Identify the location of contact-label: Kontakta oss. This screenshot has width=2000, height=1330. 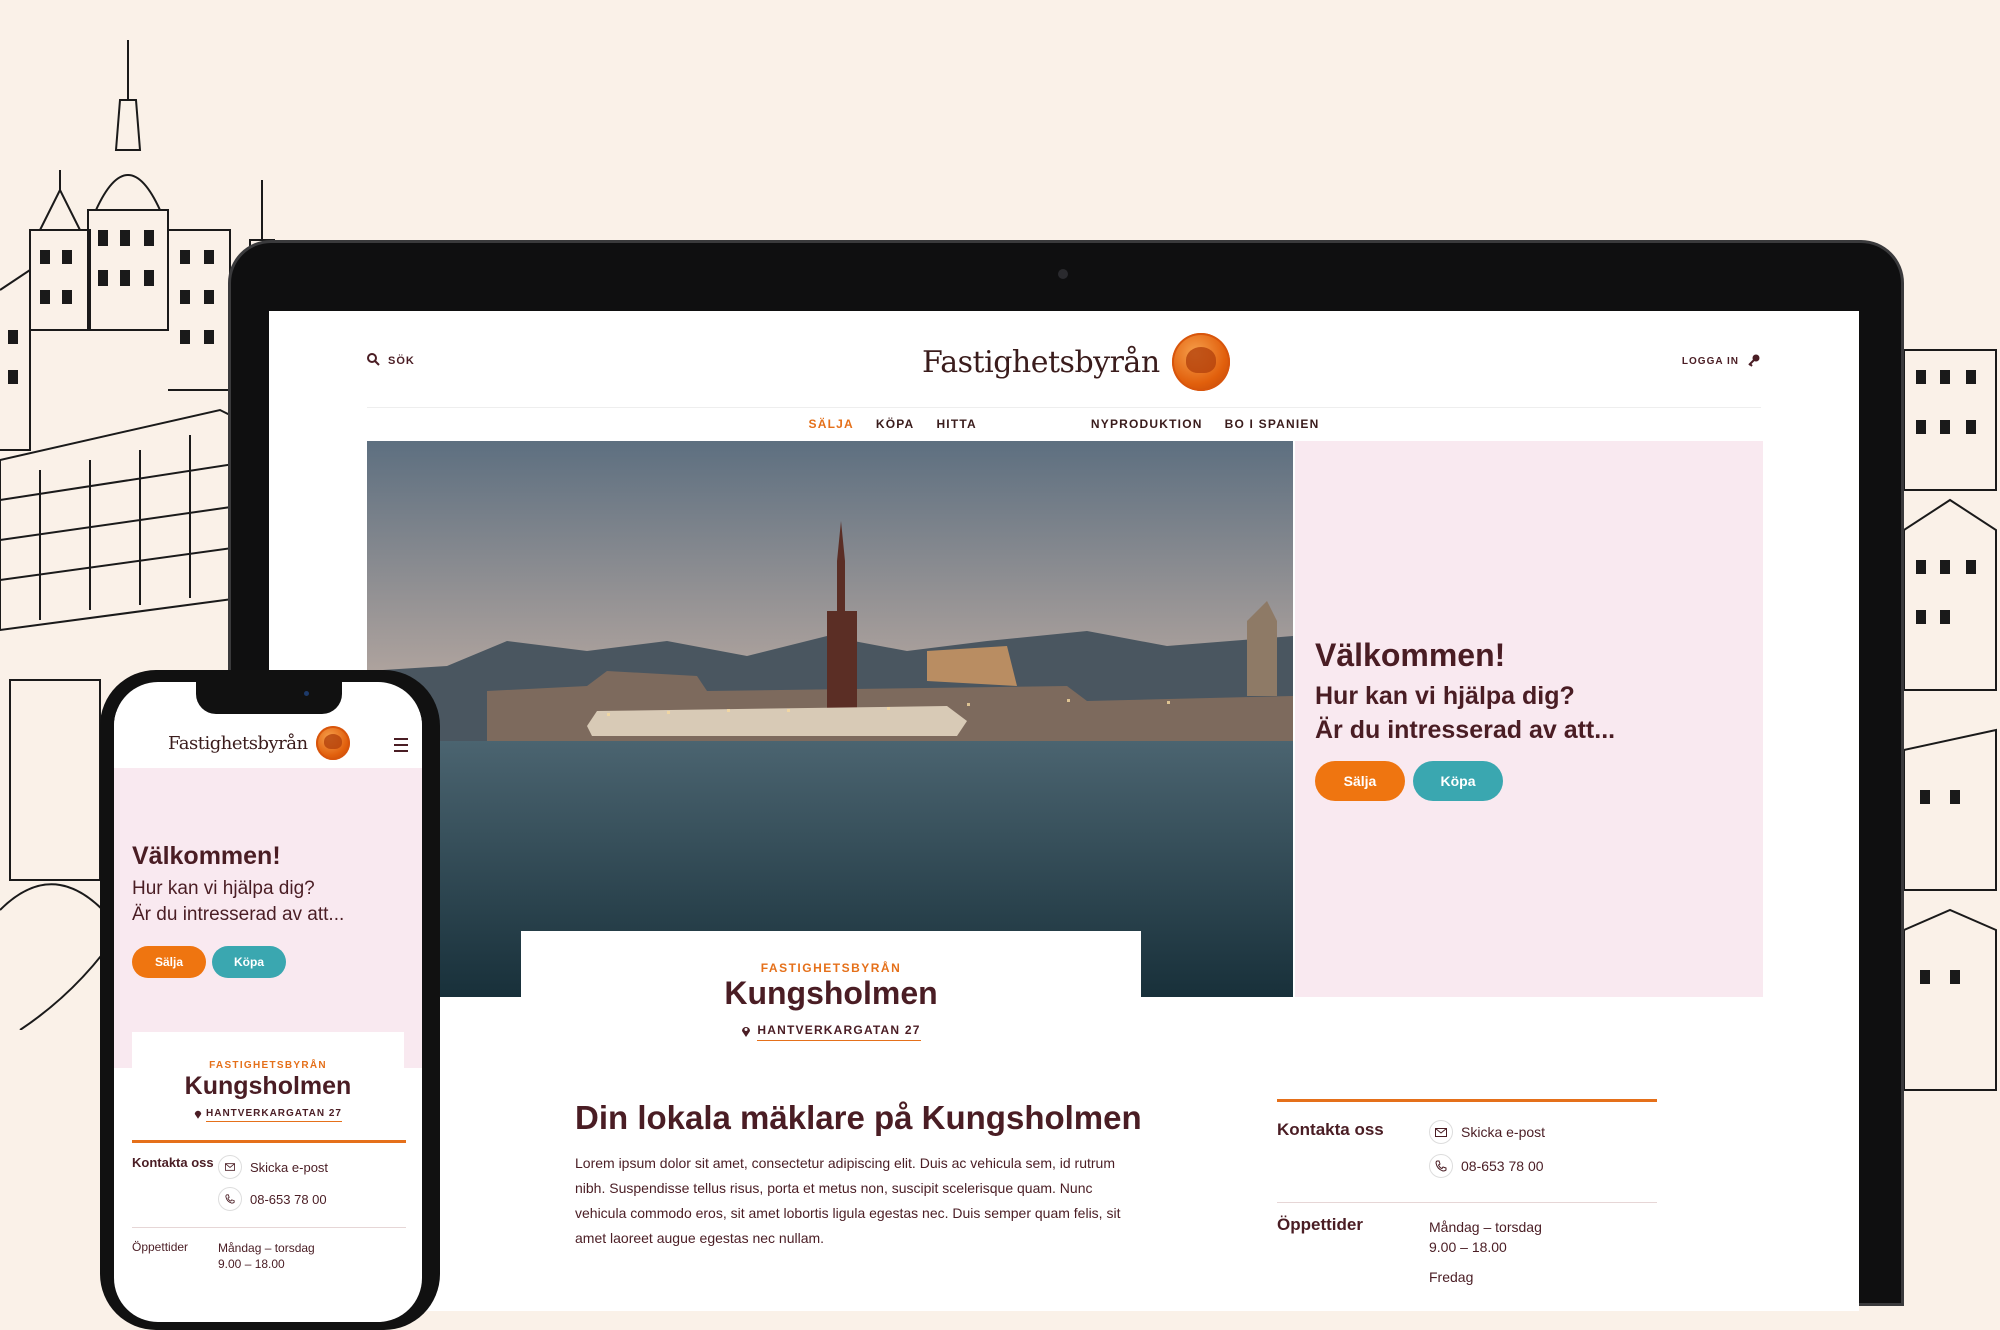
(1330, 1129).